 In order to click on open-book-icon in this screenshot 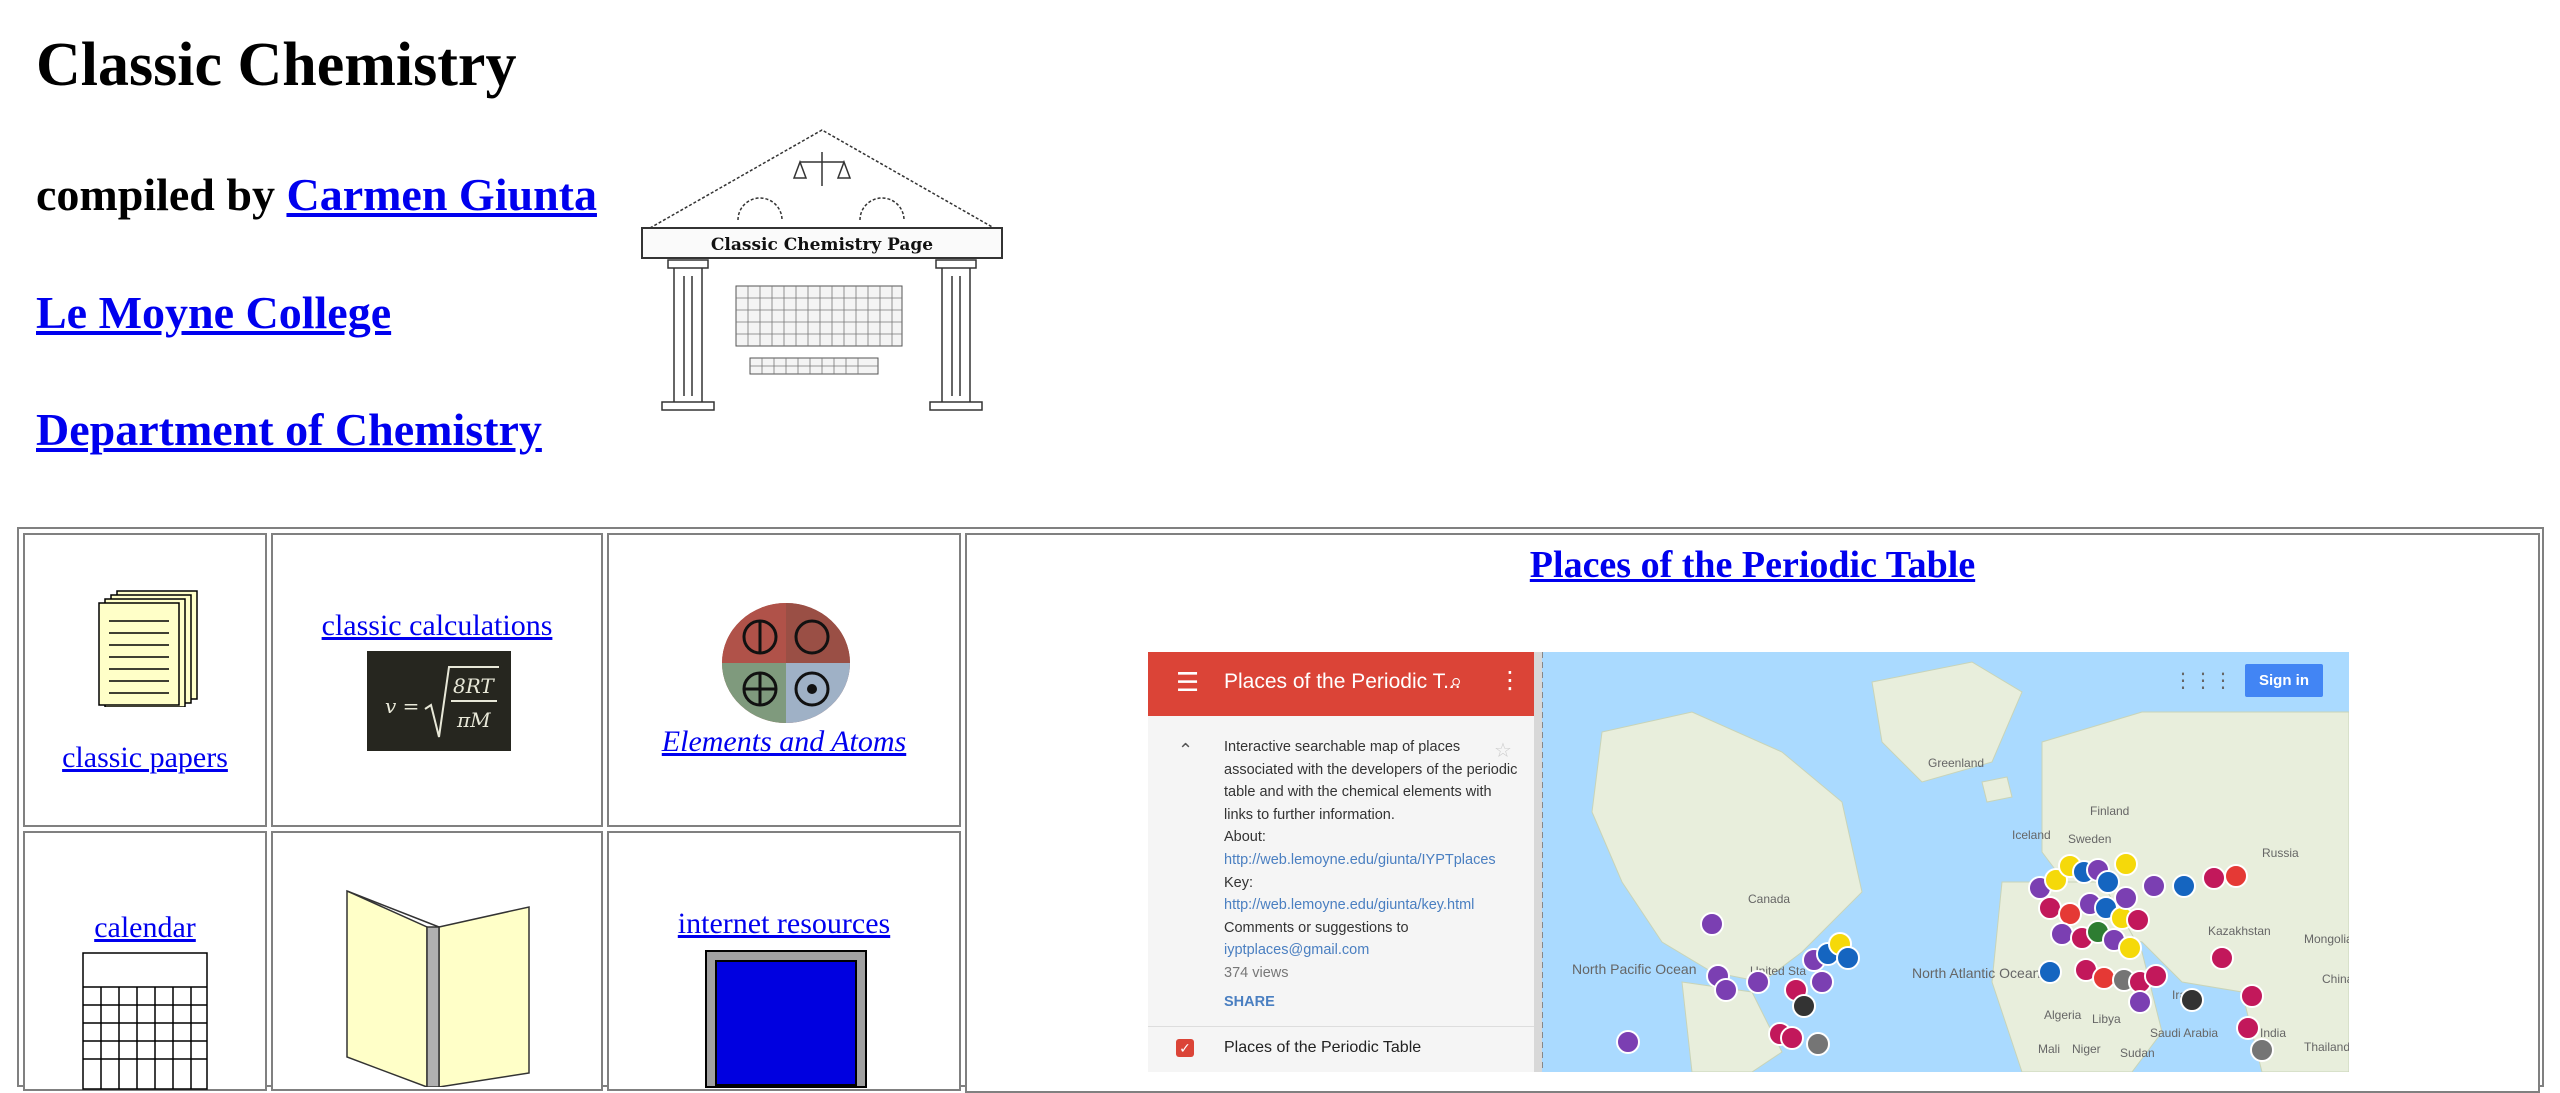, I will do `click(438, 987)`.